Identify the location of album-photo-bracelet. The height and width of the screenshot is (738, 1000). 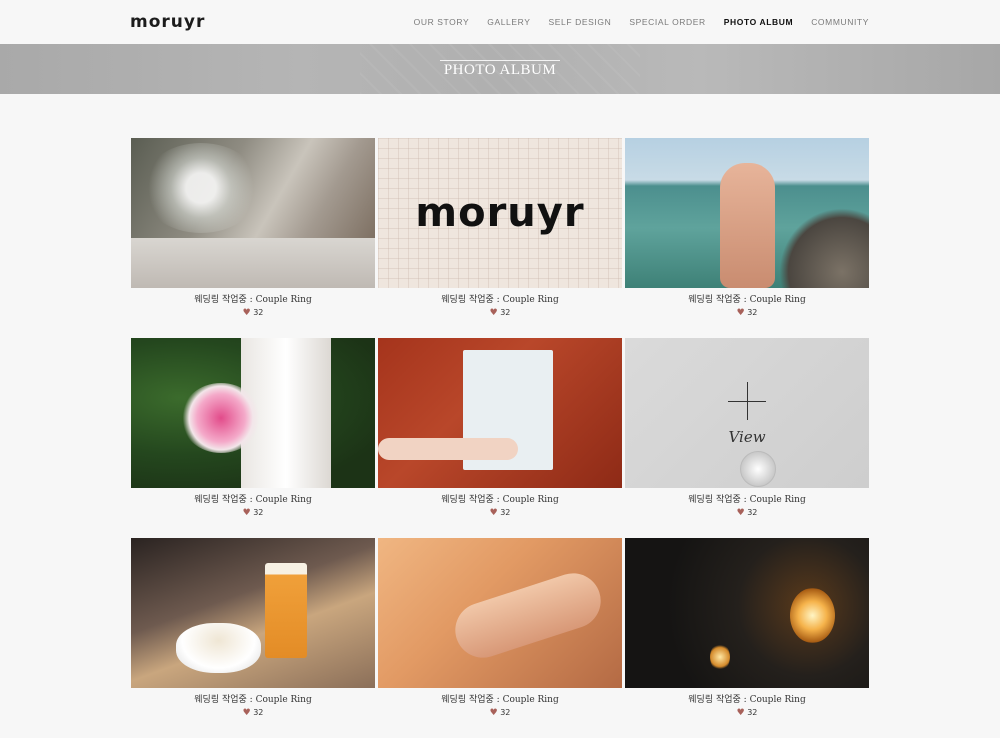
(500, 613).